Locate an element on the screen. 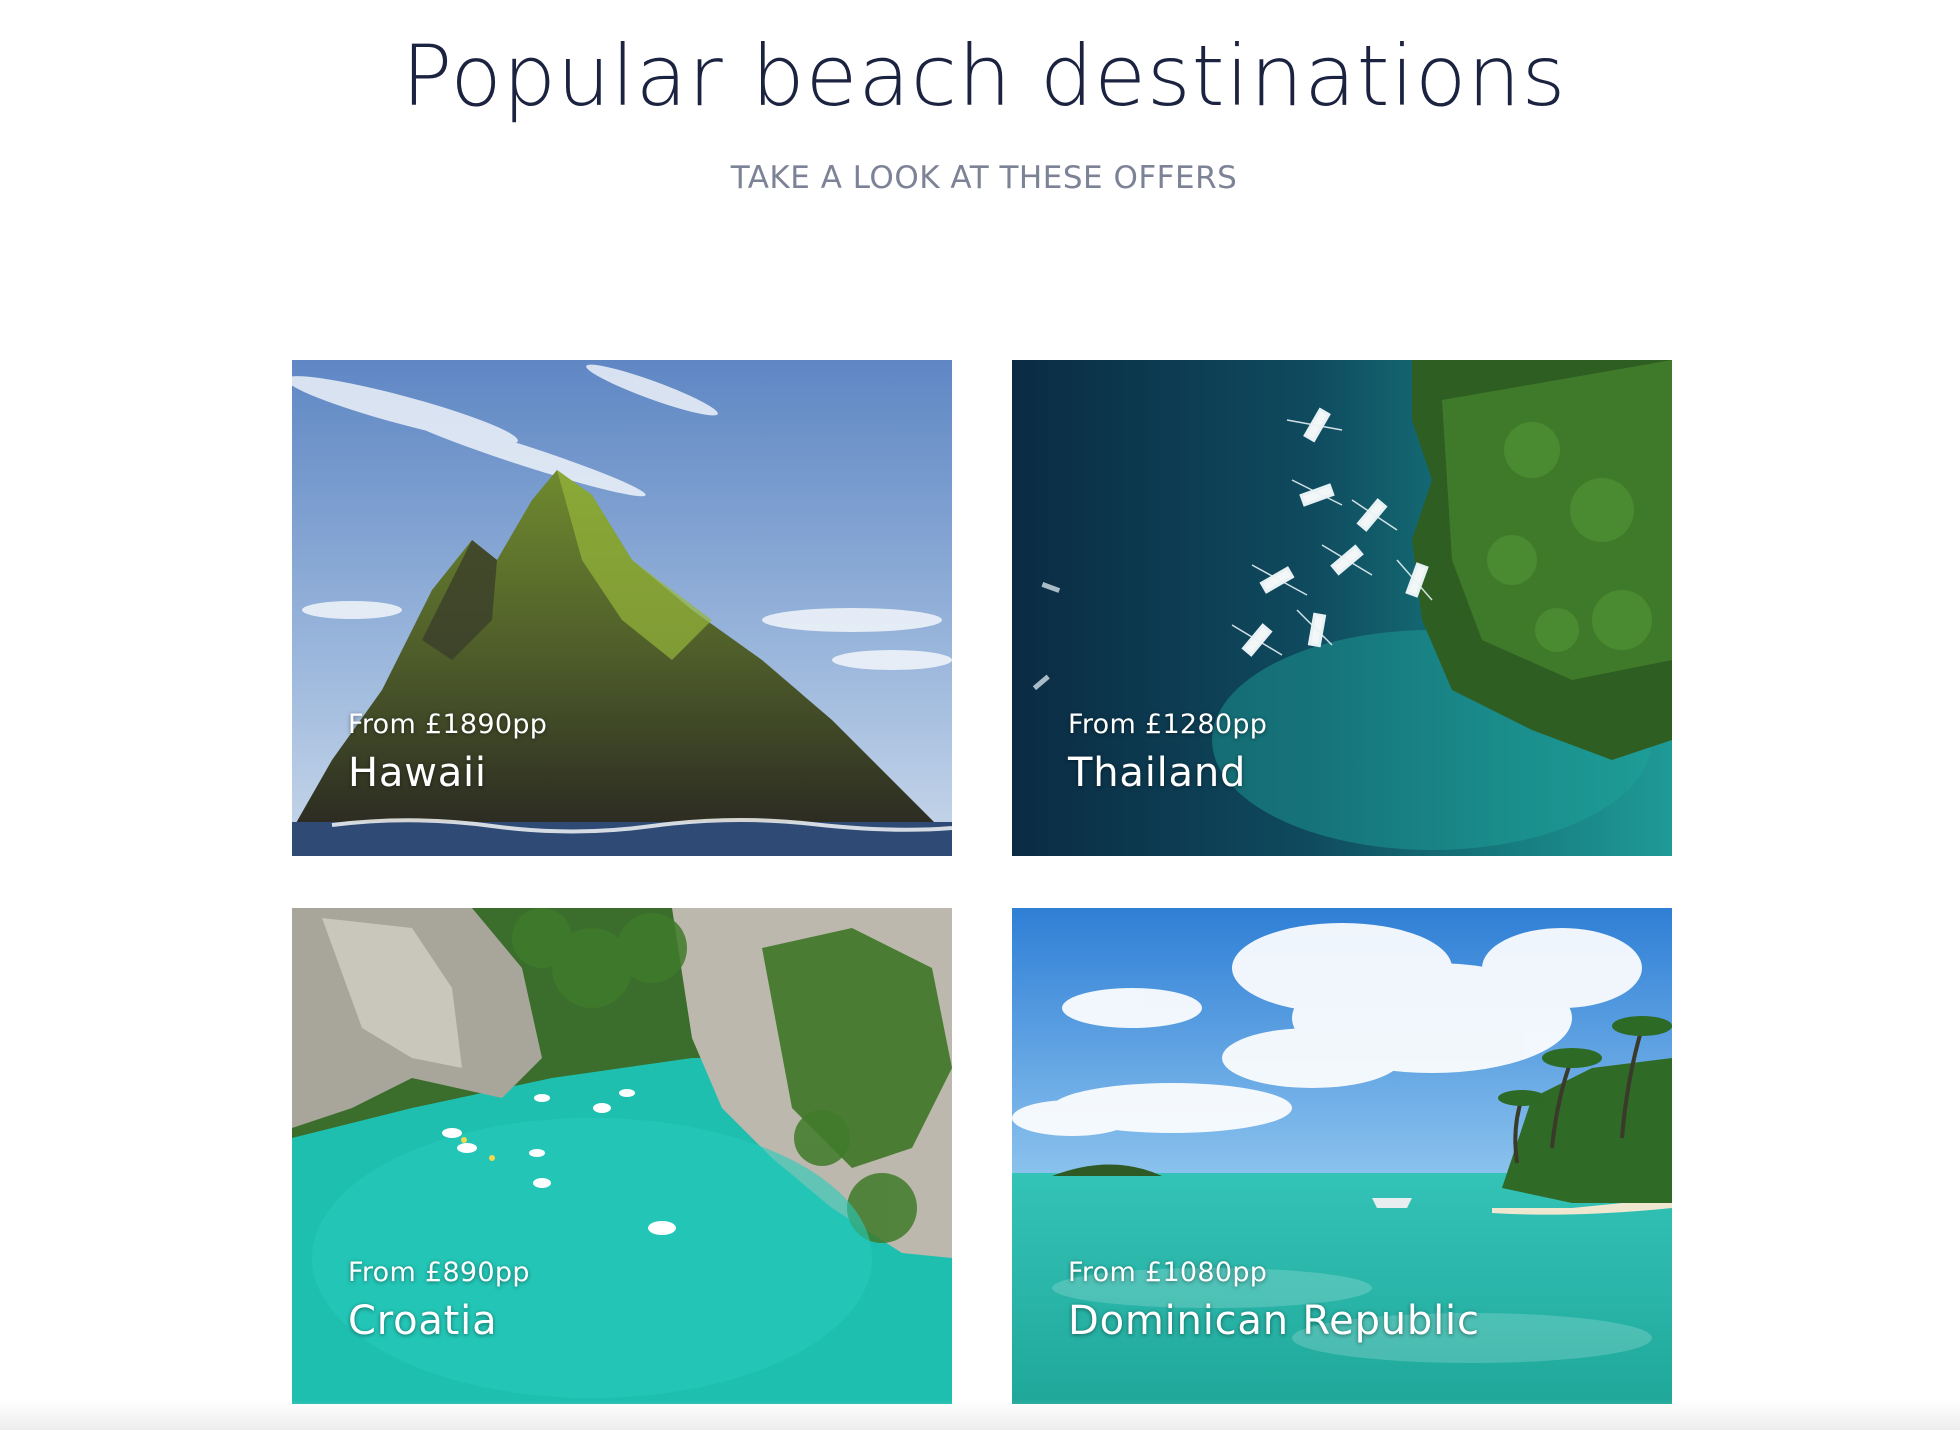  bottom-edge-shadow is located at coordinates (980, 1415).